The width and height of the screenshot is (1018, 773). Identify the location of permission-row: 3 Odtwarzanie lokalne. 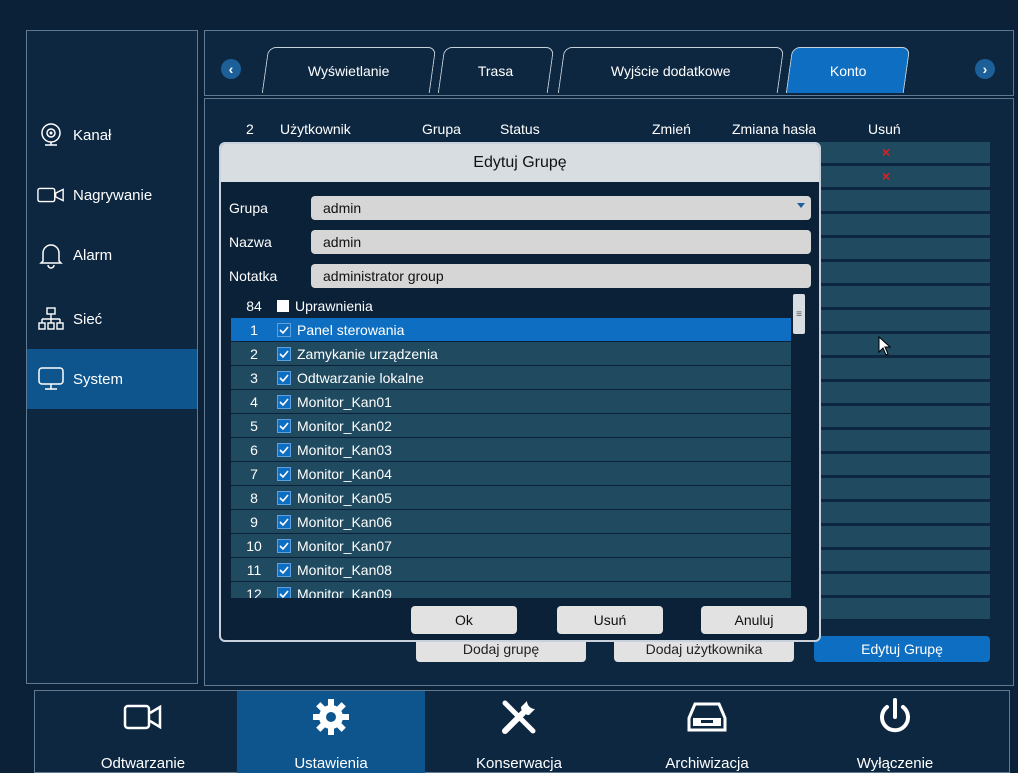
(511, 378).